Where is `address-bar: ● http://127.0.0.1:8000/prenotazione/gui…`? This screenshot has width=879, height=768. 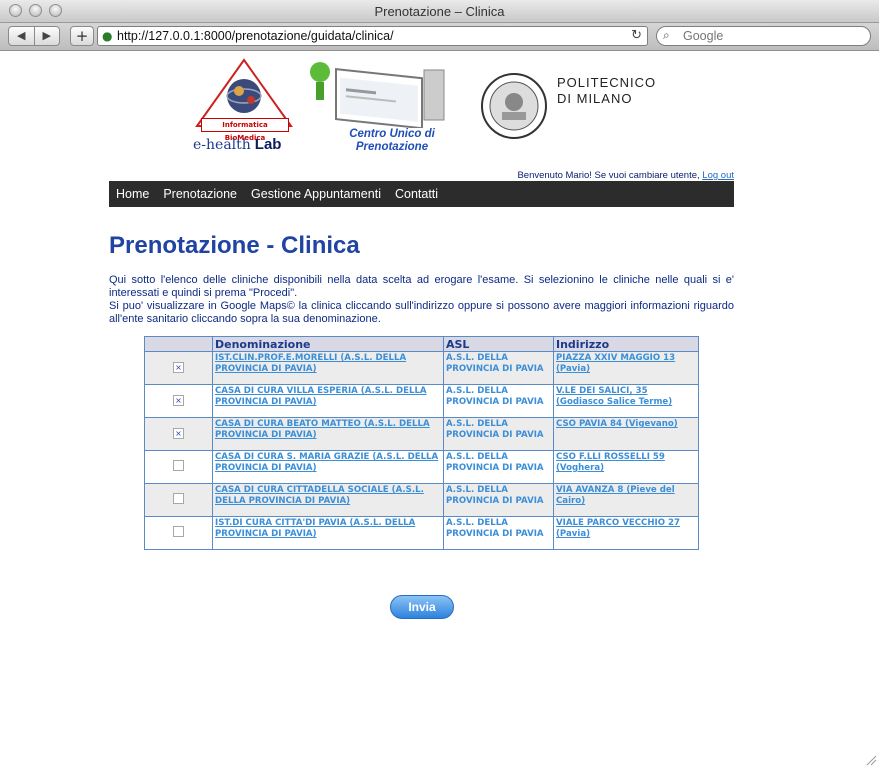 address-bar: ● http://127.0.0.1:8000/prenotazione/gui… is located at coordinates (372, 36).